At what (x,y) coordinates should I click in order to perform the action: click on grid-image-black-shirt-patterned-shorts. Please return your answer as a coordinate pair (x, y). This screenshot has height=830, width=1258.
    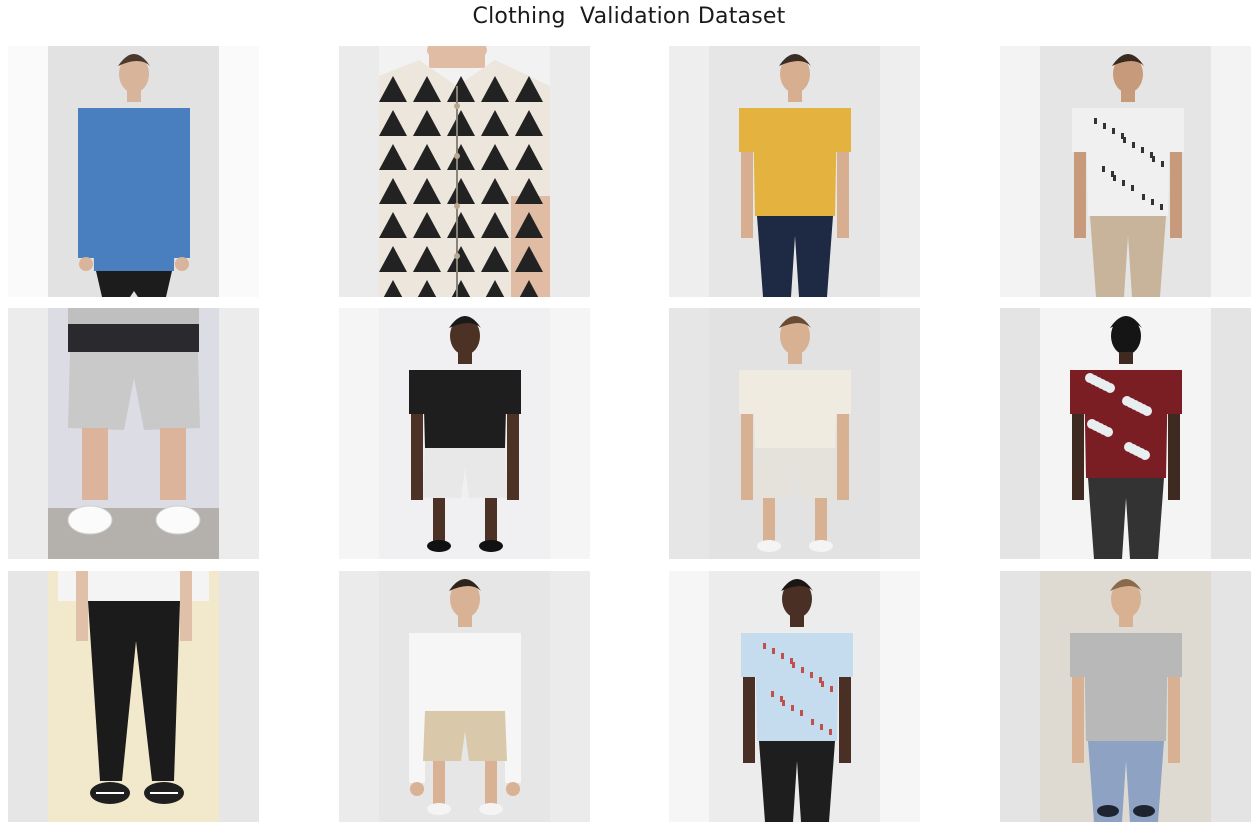
    Looking at the image, I should click on (464, 433).